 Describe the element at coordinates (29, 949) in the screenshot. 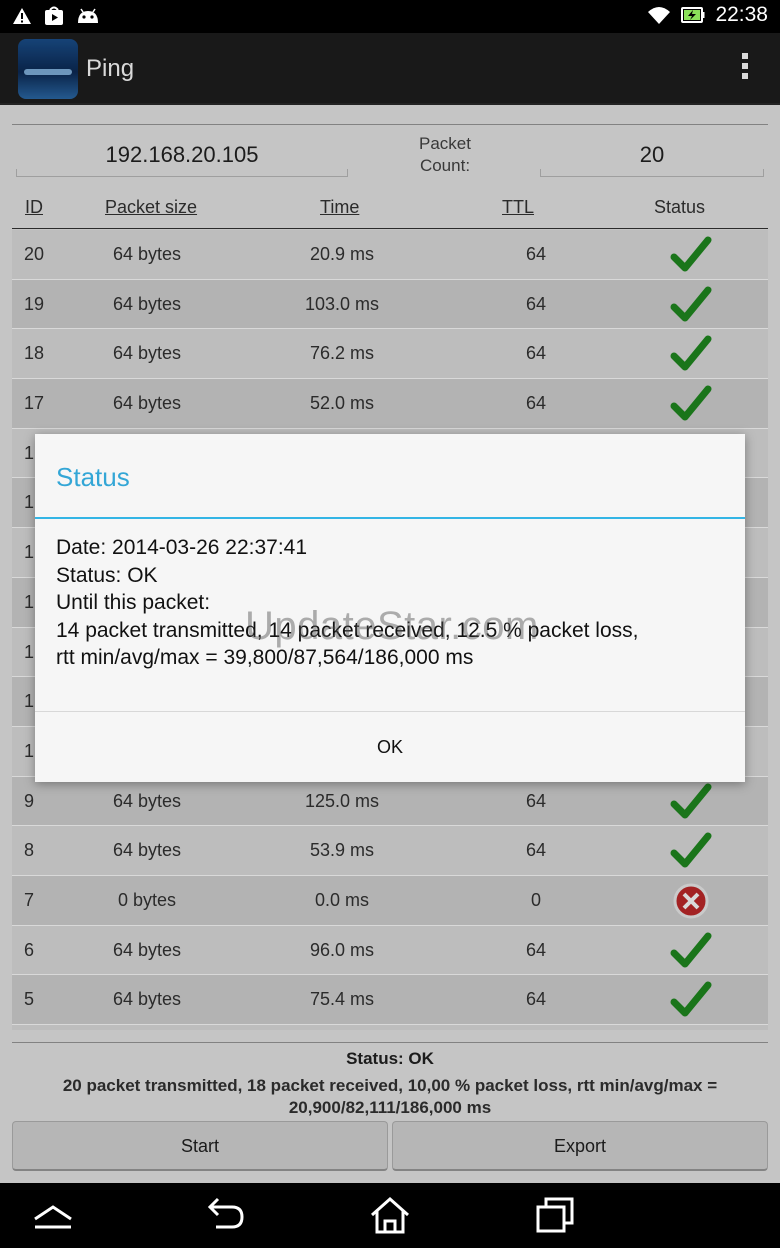

I see `row-id: 6` at that location.